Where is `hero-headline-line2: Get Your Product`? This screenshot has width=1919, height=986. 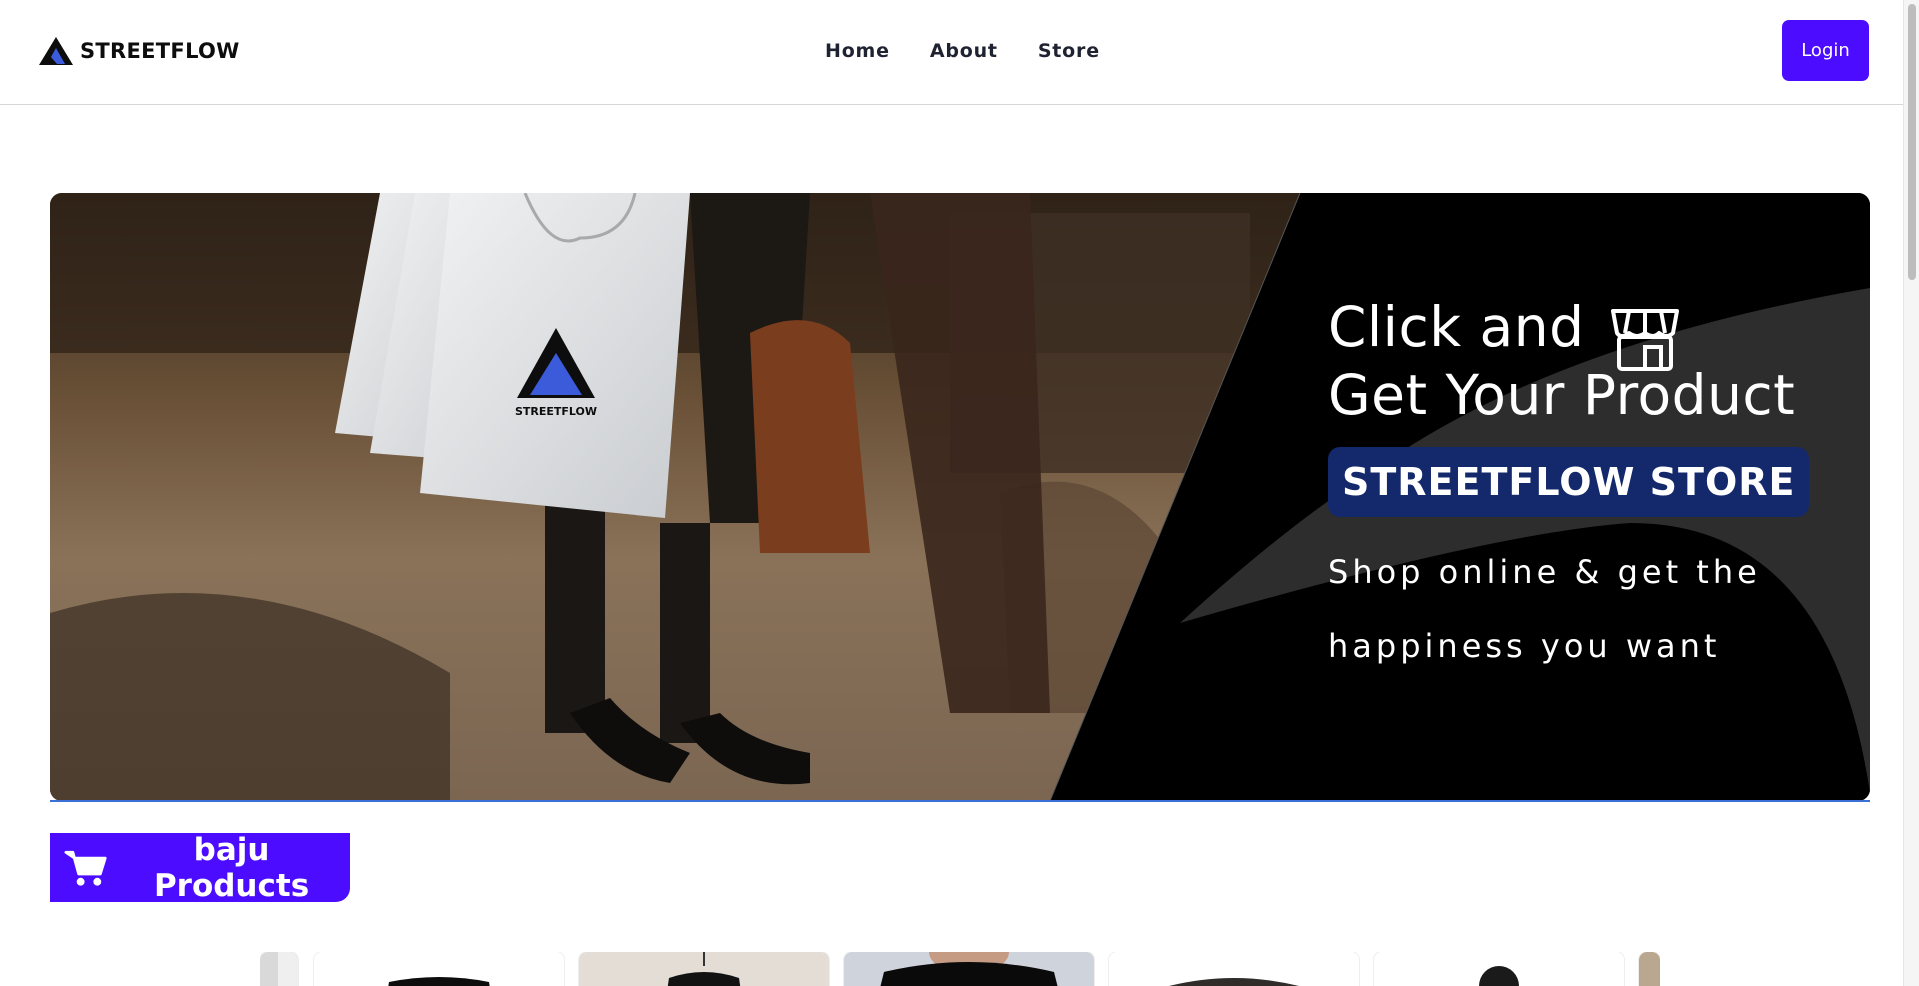
hero-headline-line2: Get Your Product is located at coordinates (1562, 395).